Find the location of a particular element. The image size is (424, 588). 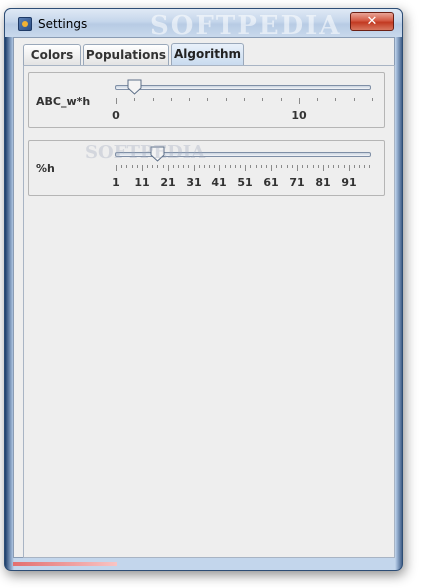

tick-label: 10 is located at coordinates (299, 115).